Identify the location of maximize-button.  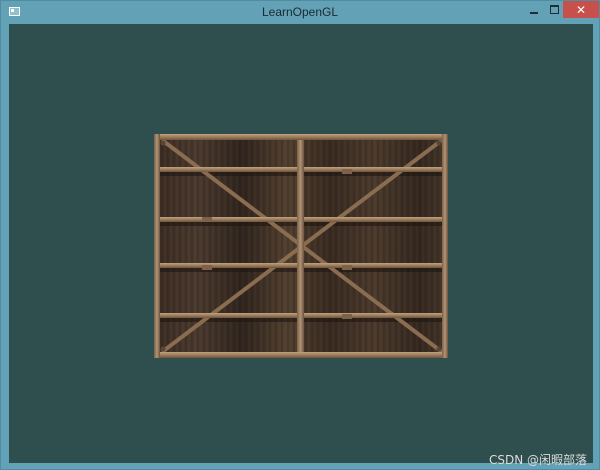
(554, 9).